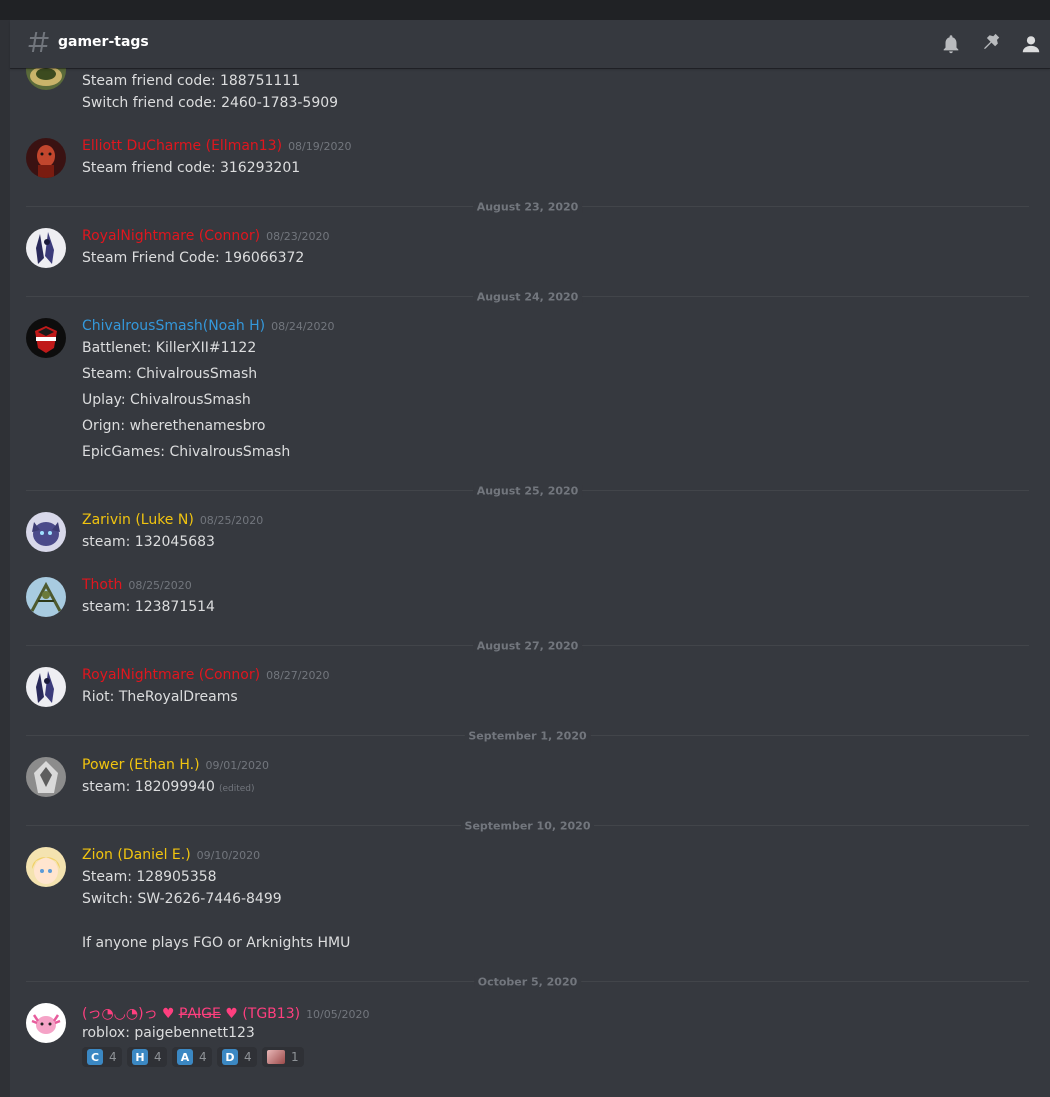  Describe the element at coordinates (169, 348) in the screenshot. I see `message-line: Battlenet: KillerXII#1122` at that location.